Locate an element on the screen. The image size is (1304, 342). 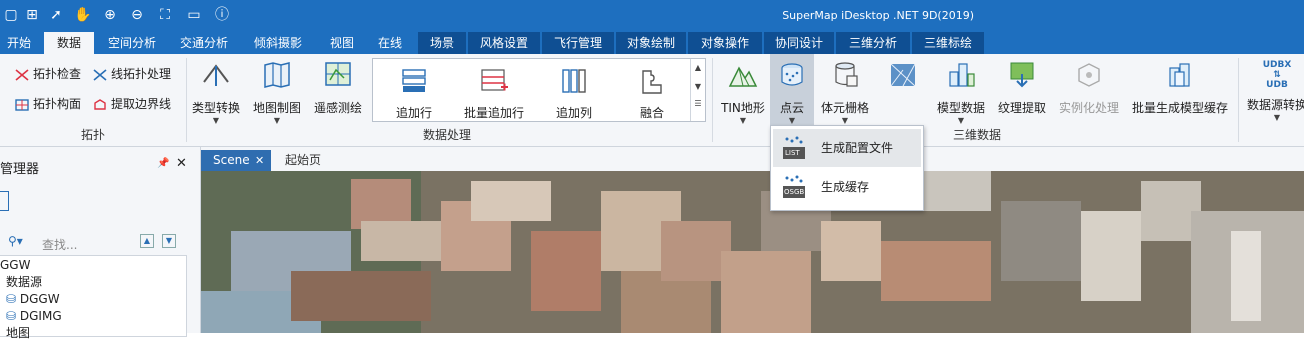
panel-title: 管理器 is located at coordinates (20, 169).